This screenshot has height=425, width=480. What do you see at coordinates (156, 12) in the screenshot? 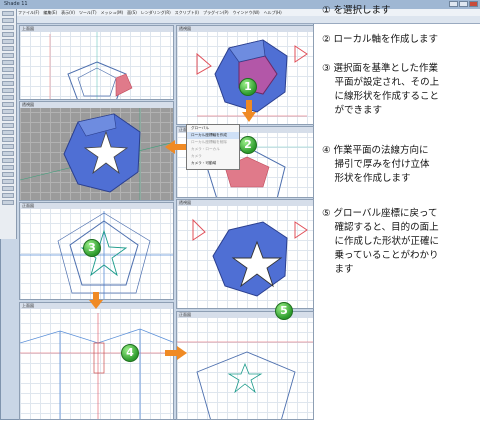
I see `menu-render: レンダリング(R)` at bounding box center [156, 12].